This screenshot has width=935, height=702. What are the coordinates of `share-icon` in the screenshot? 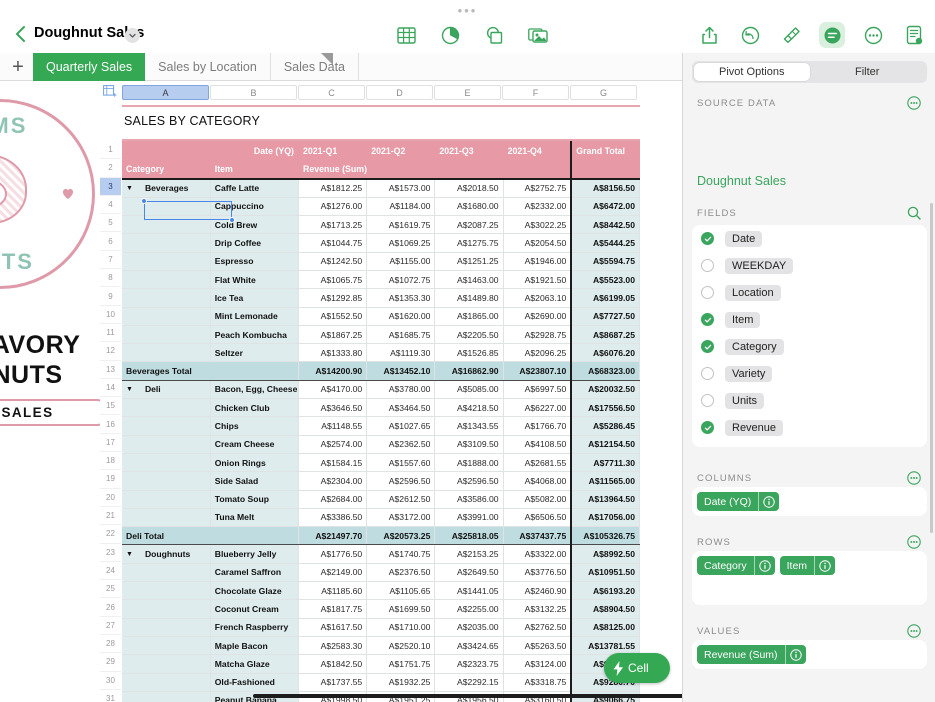 It's located at (709, 35).